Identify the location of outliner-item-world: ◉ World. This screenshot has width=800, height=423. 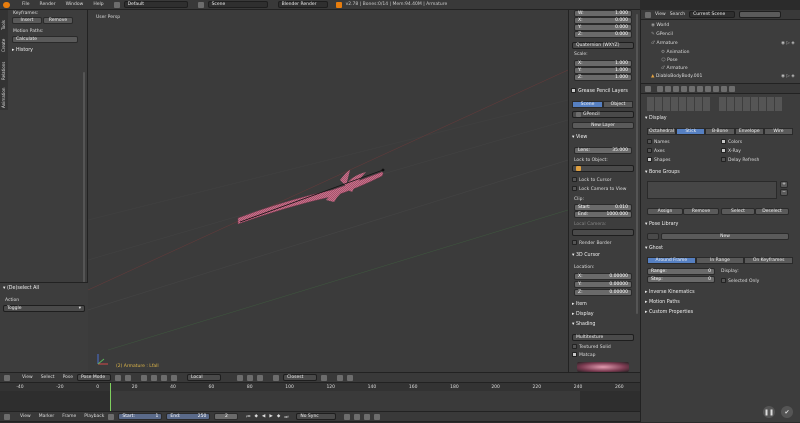
(660, 25).